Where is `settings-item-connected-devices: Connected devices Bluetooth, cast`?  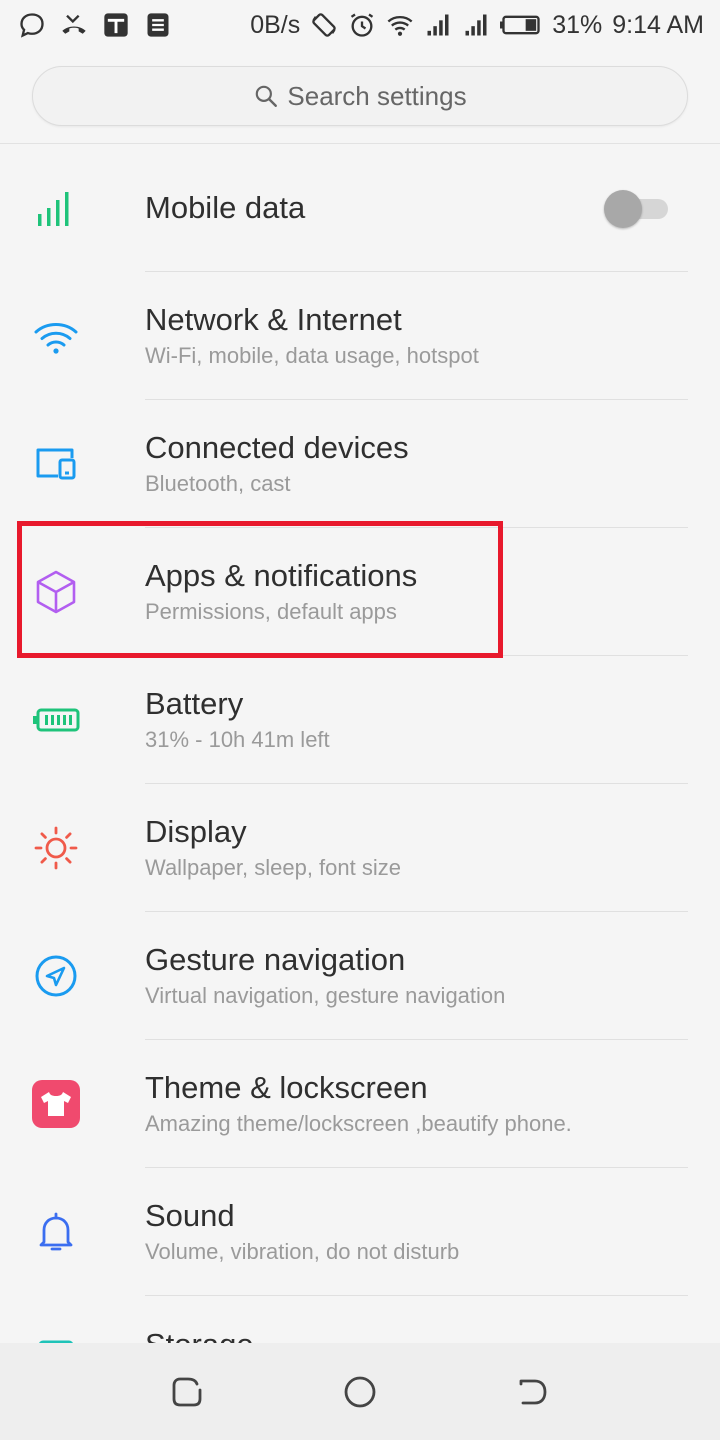 settings-item-connected-devices: Connected devices Bluetooth, cast is located at coordinates (360, 464).